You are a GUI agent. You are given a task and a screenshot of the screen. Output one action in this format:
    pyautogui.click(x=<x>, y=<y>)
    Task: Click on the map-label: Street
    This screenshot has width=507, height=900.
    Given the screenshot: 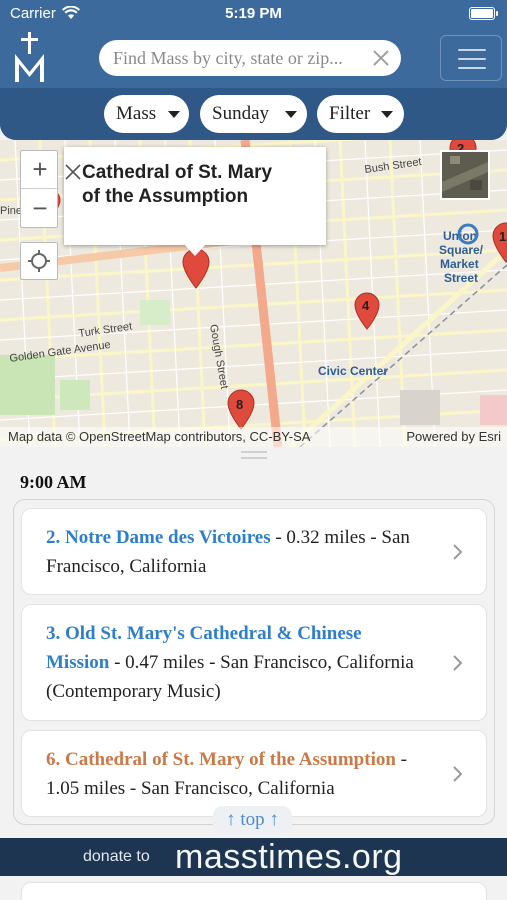 What is the action you would take?
    pyautogui.click(x=461, y=278)
    